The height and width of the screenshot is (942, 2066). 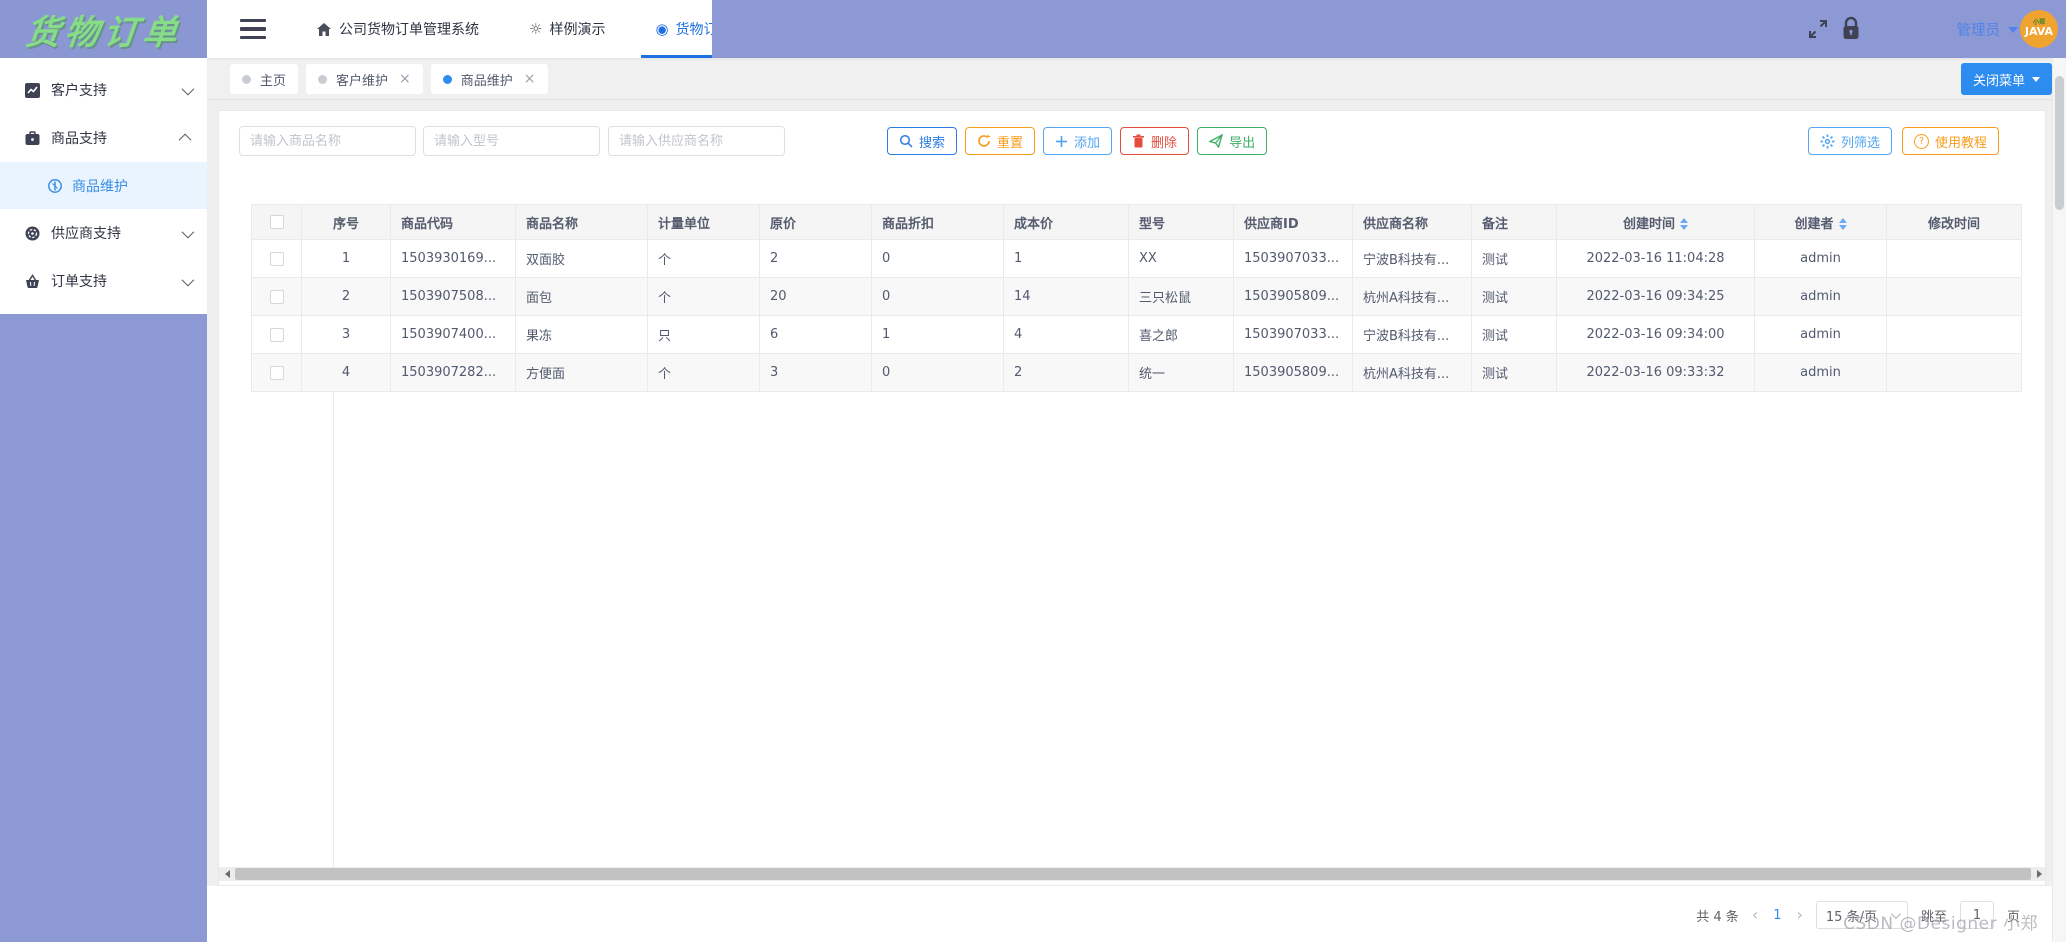 I want to click on action-buttons: 搜索 重置 添加 删除 导出, so click(x=1077, y=141).